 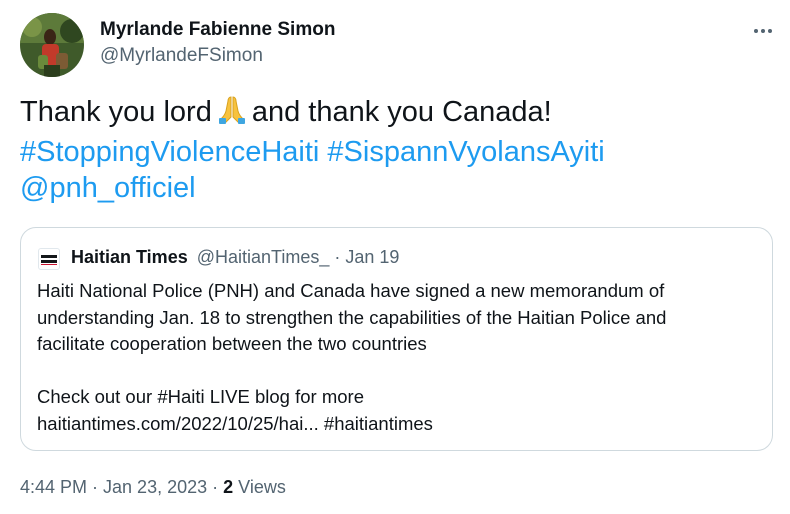 I want to click on tweet-text-part1: Thank you lord, so click(x=116, y=112).